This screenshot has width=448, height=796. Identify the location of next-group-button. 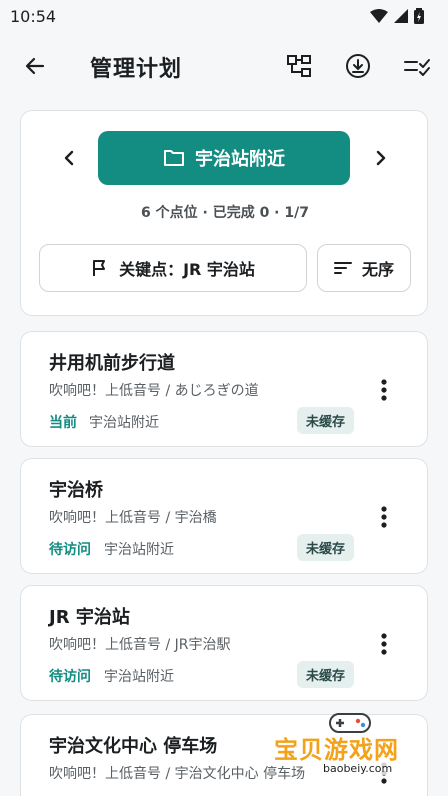
(381, 158).